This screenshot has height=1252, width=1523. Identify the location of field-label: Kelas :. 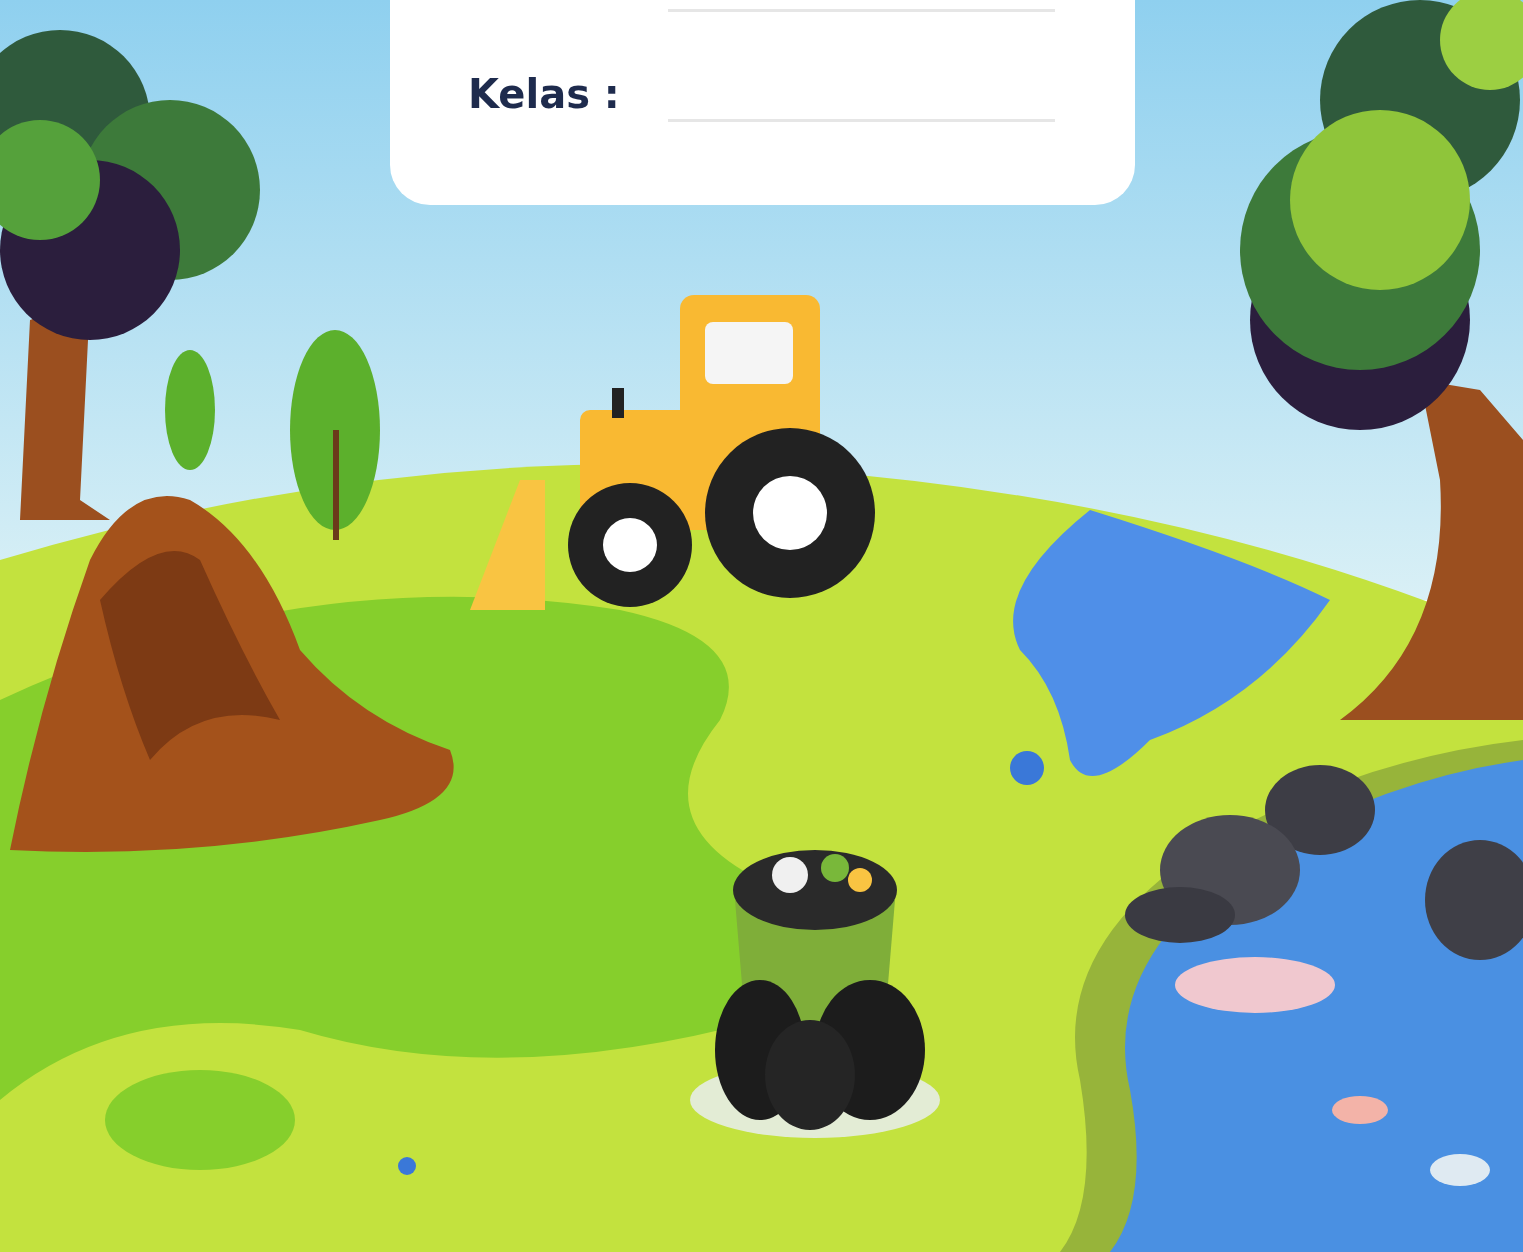
(544, 95).